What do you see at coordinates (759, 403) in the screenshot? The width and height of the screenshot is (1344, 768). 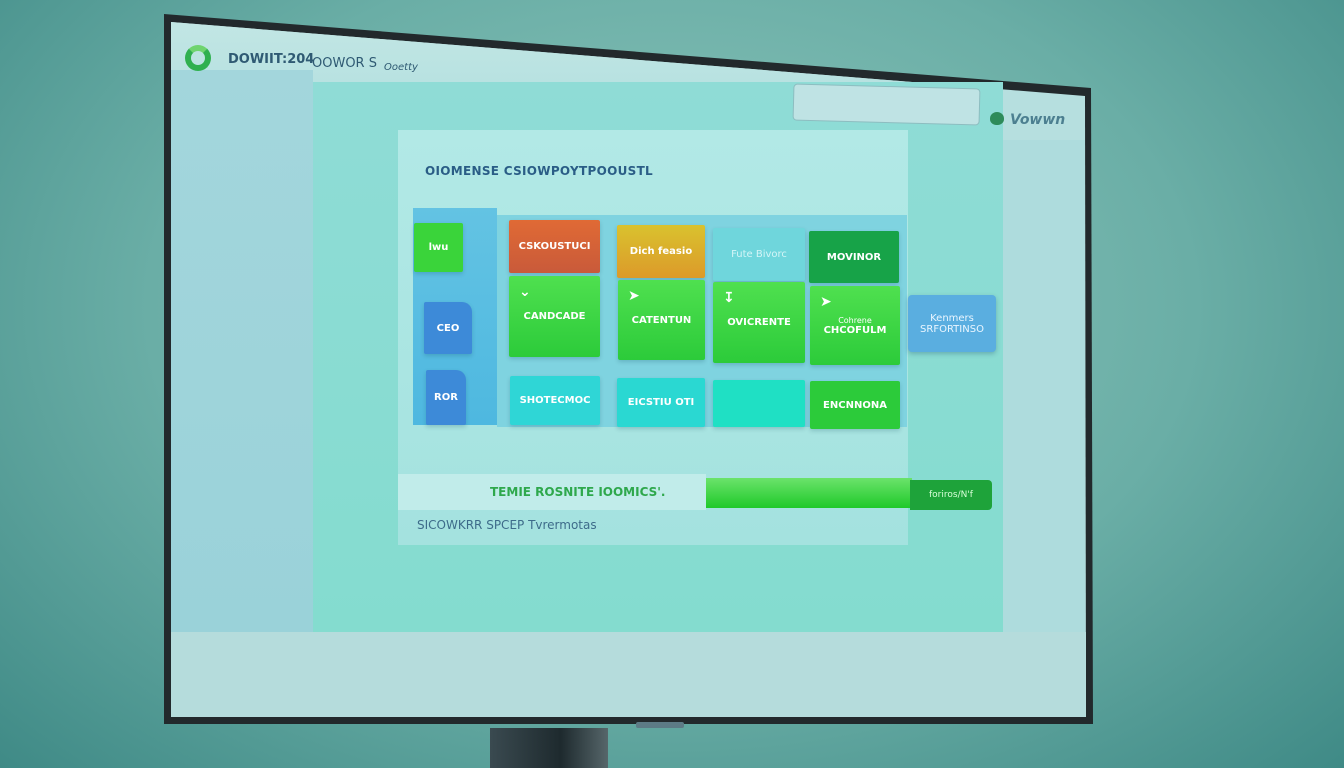 I see `tile-col3-bottom` at bounding box center [759, 403].